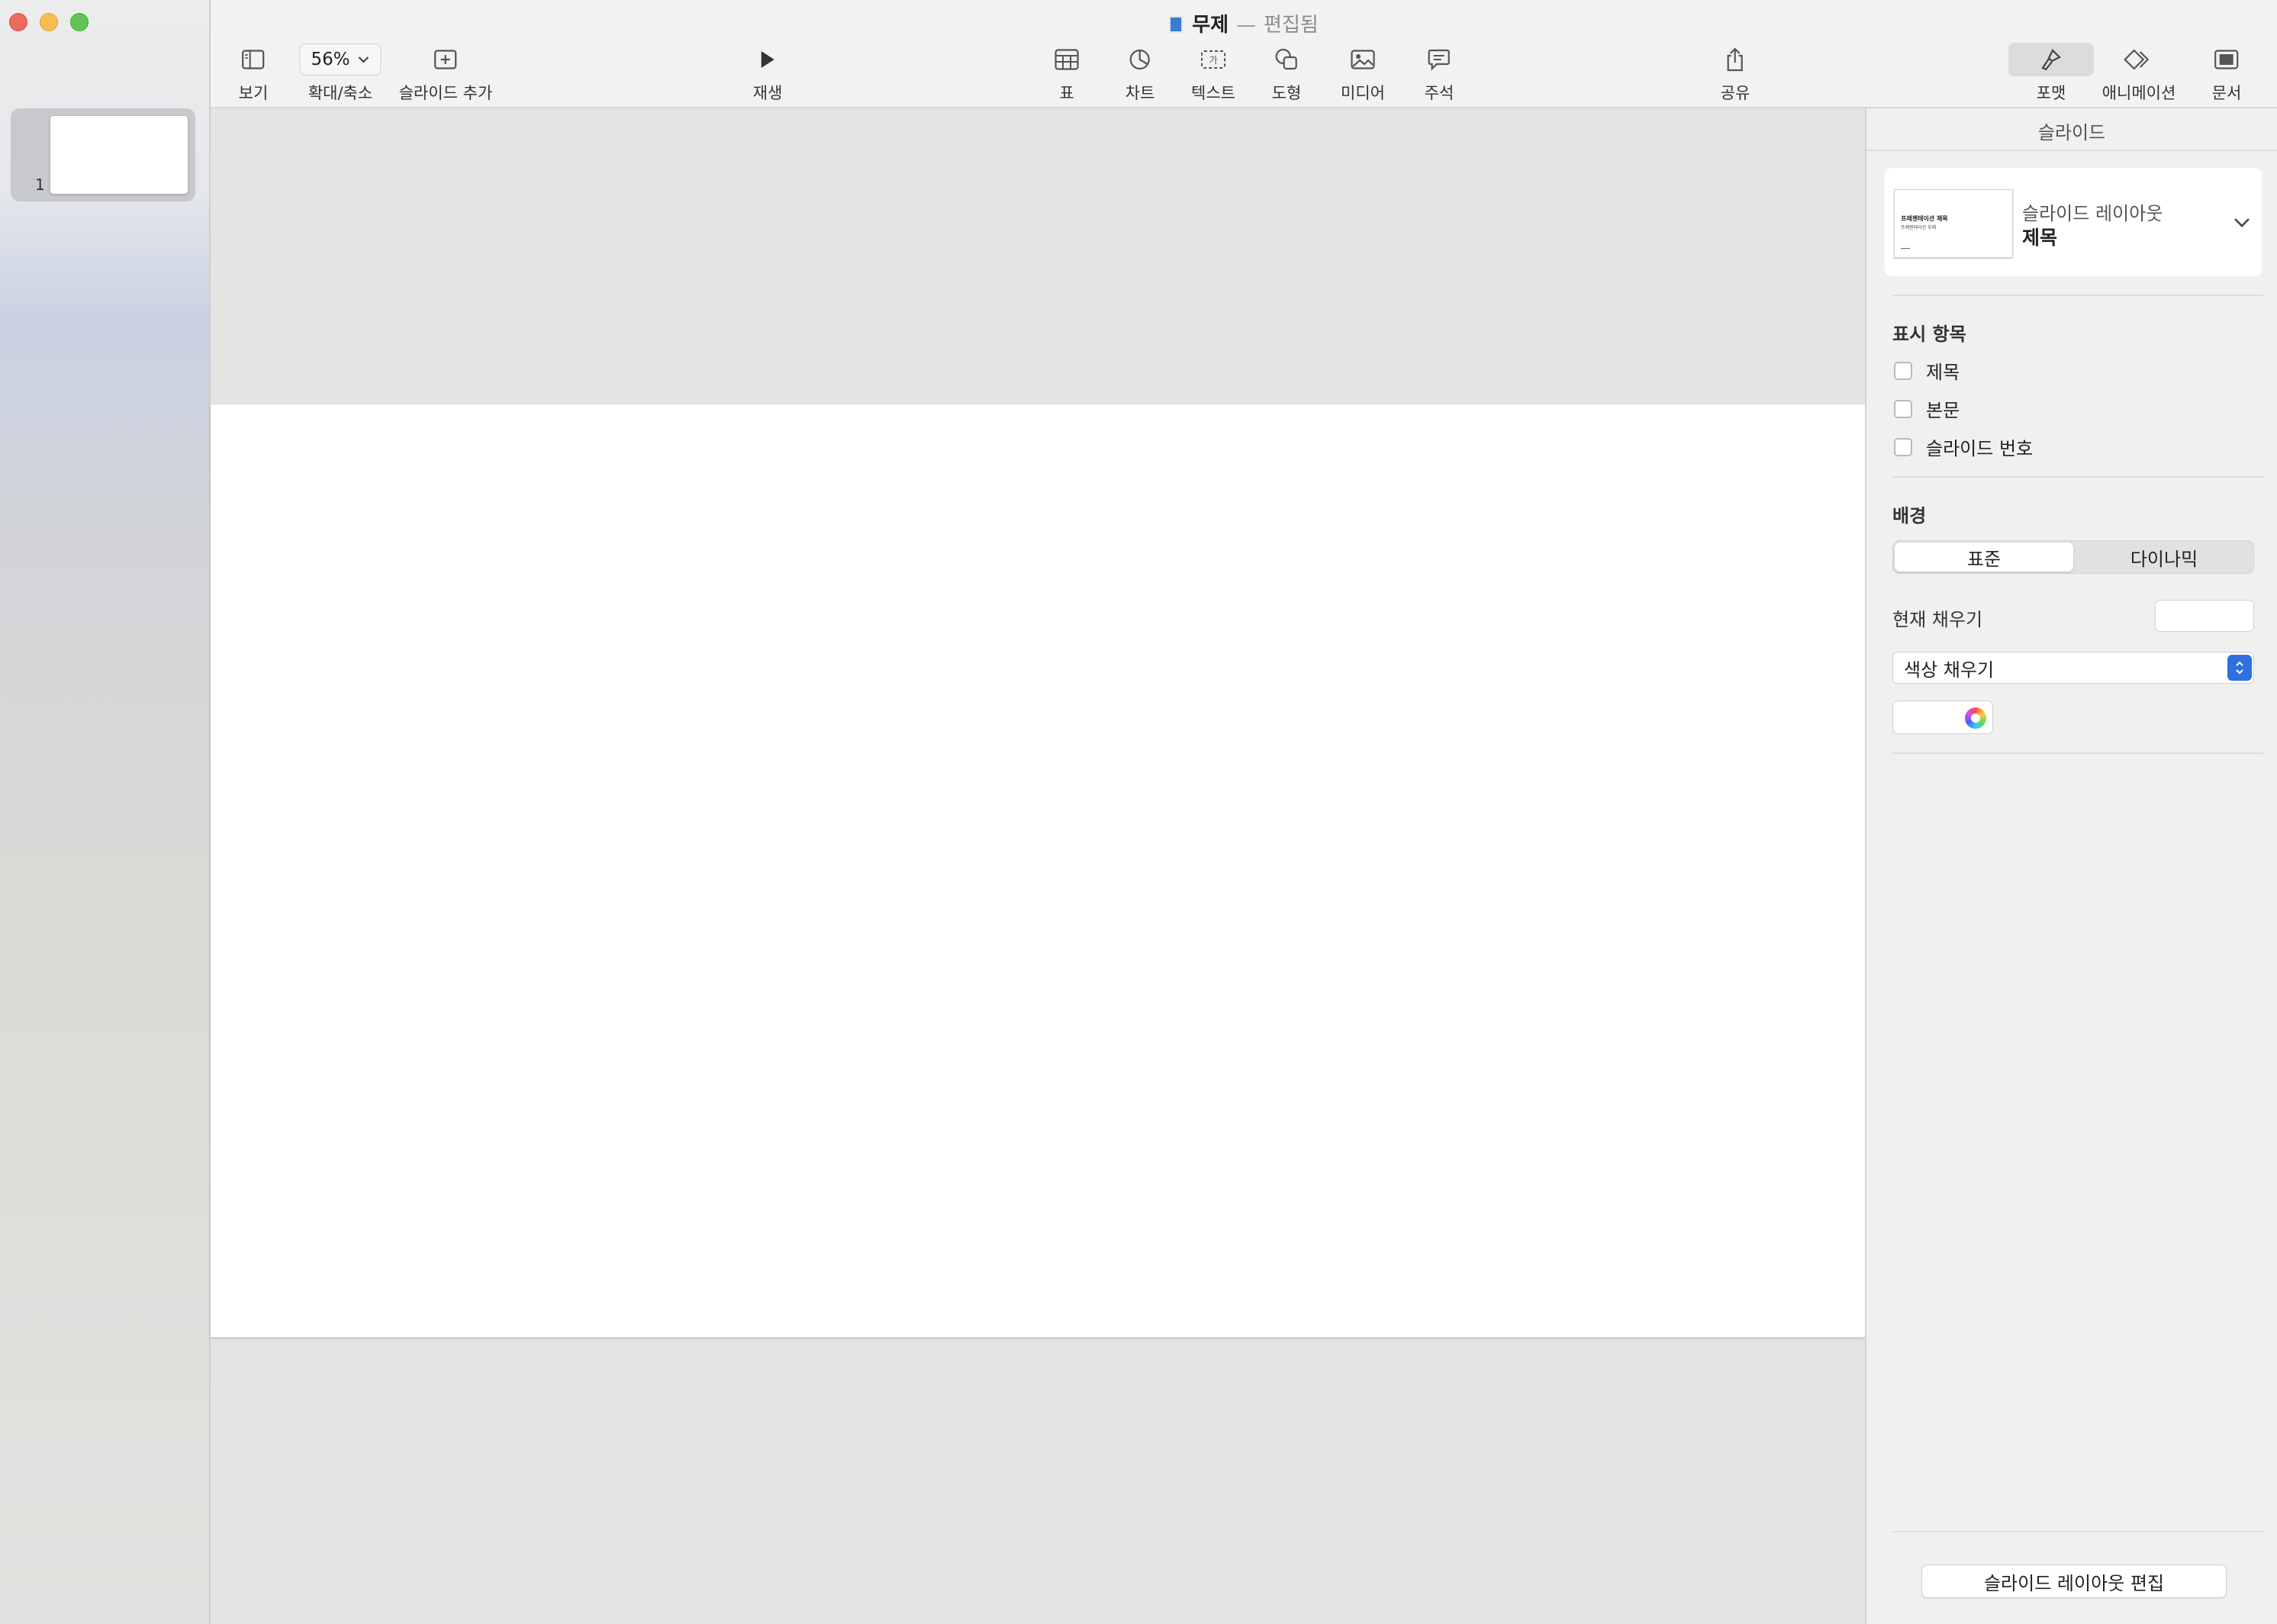  What do you see at coordinates (1903, 370) in the screenshot?
I see `title-checkbox` at bounding box center [1903, 370].